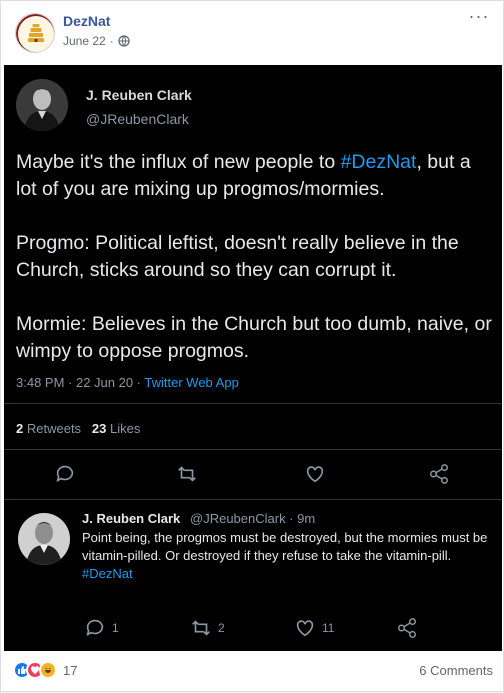 This screenshot has width=504, height=693. I want to click on reactions-summary: 17, so click(45, 670).